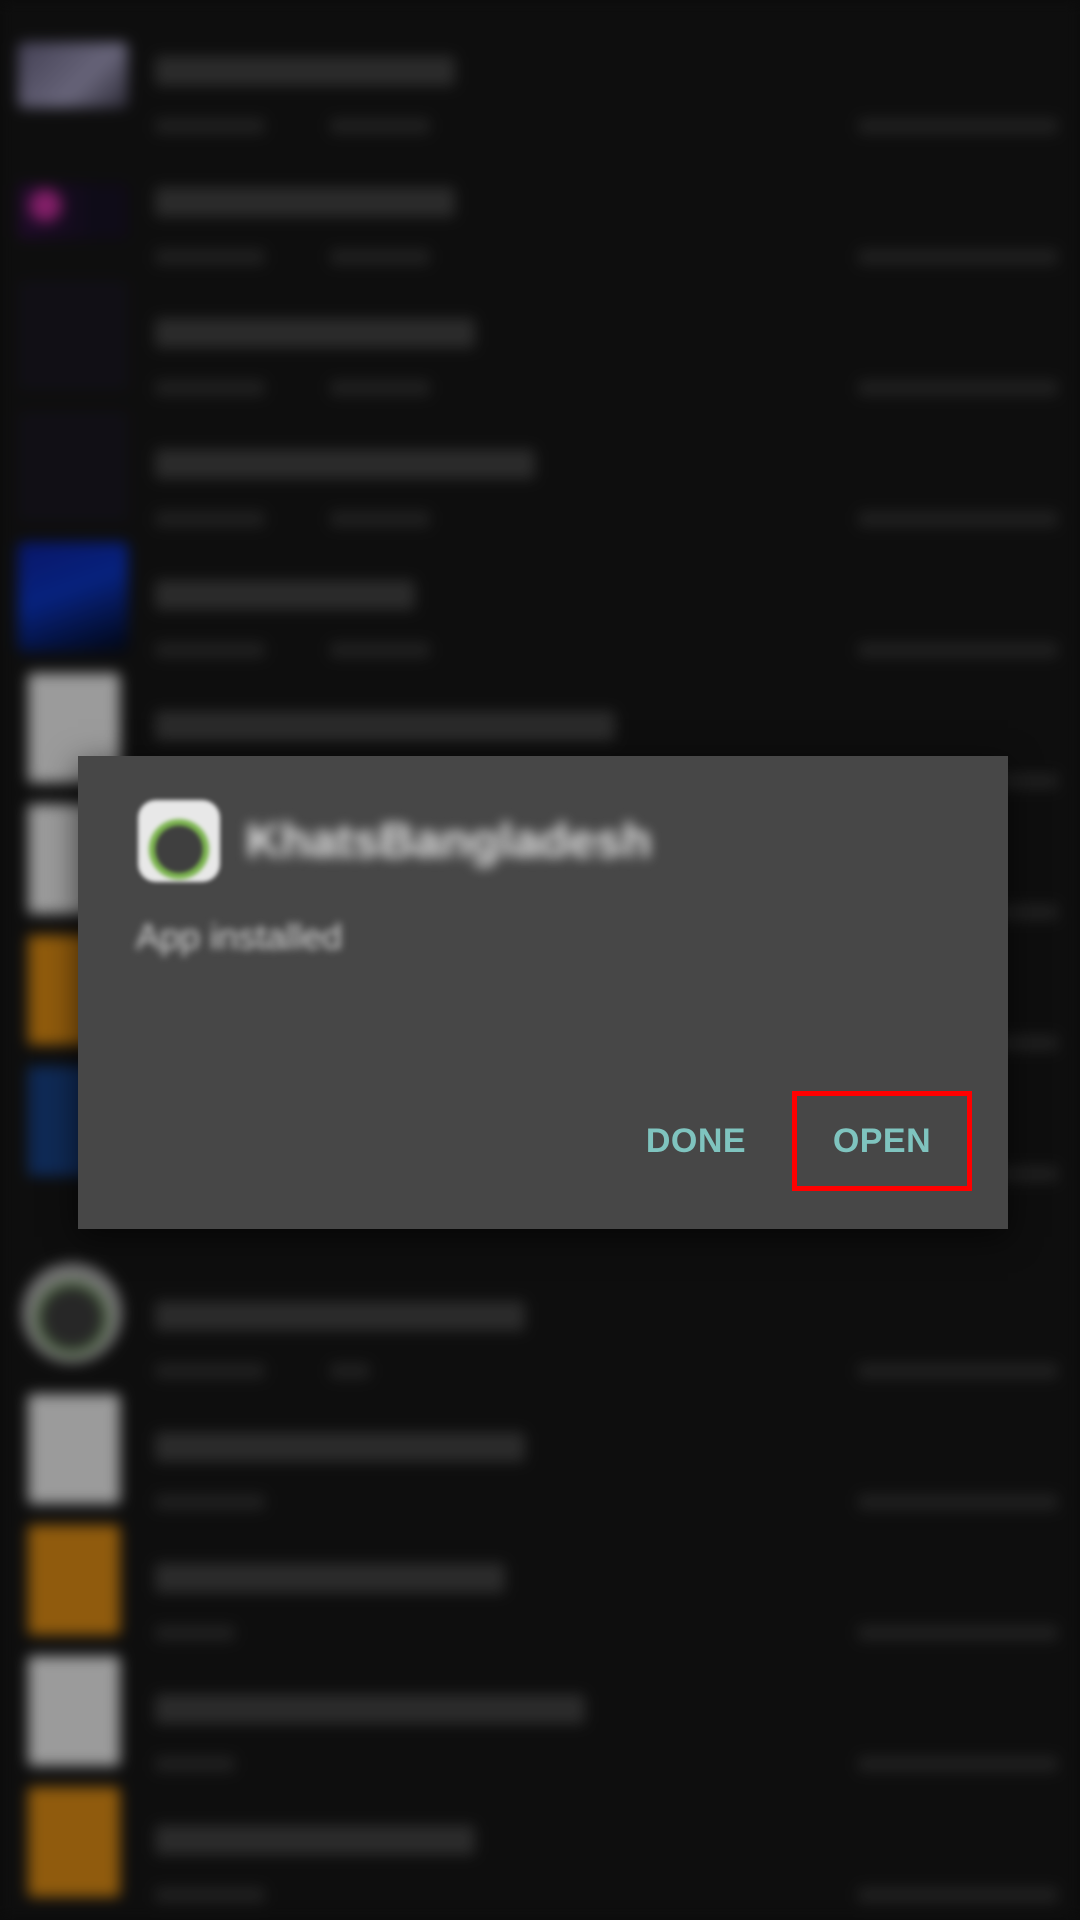  I want to click on dialog-header: KhatsBangladesh, so click(394, 841).